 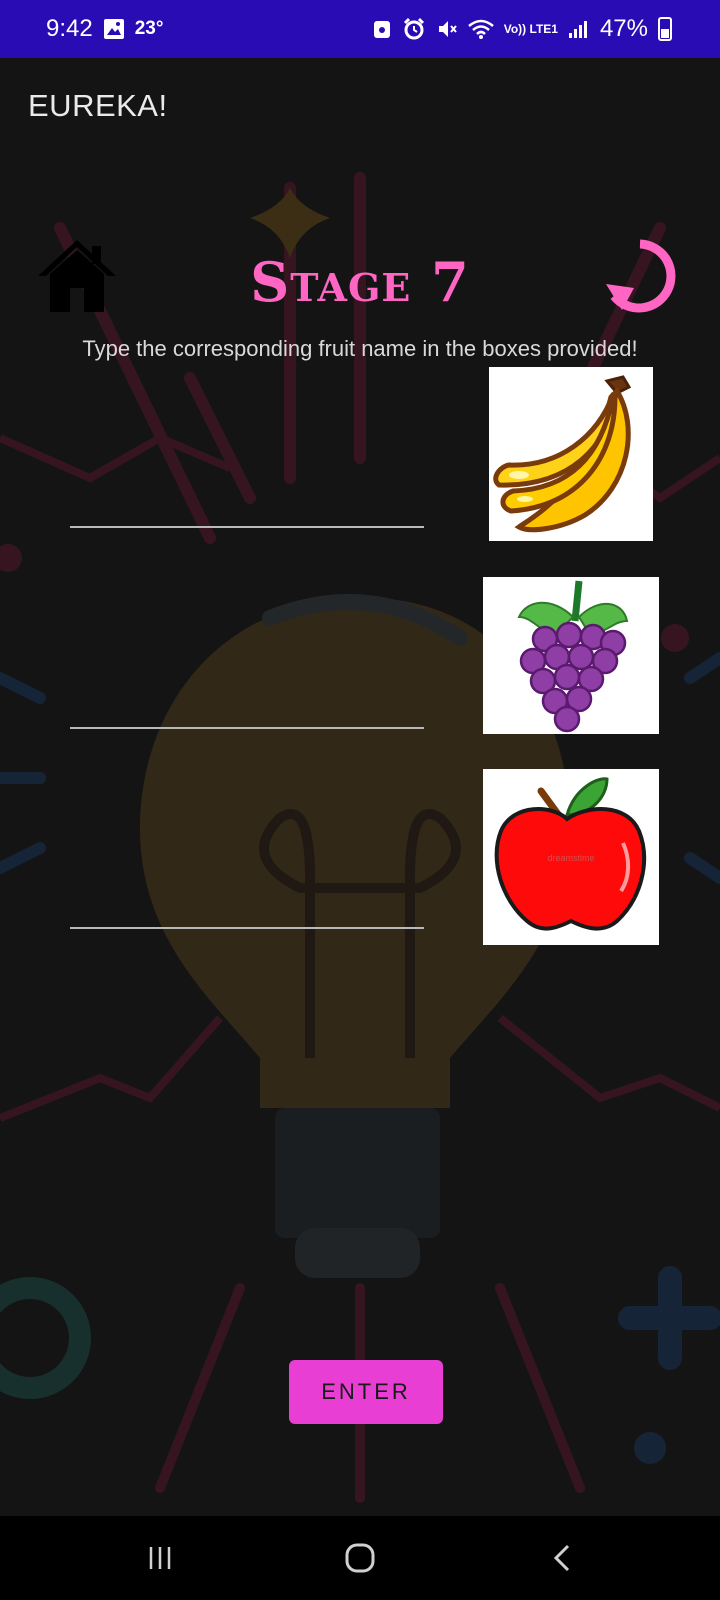 What do you see at coordinates (149, 28) in the screenshot?
I see `status-temperature: 23°` at bounding box center [149, 28].